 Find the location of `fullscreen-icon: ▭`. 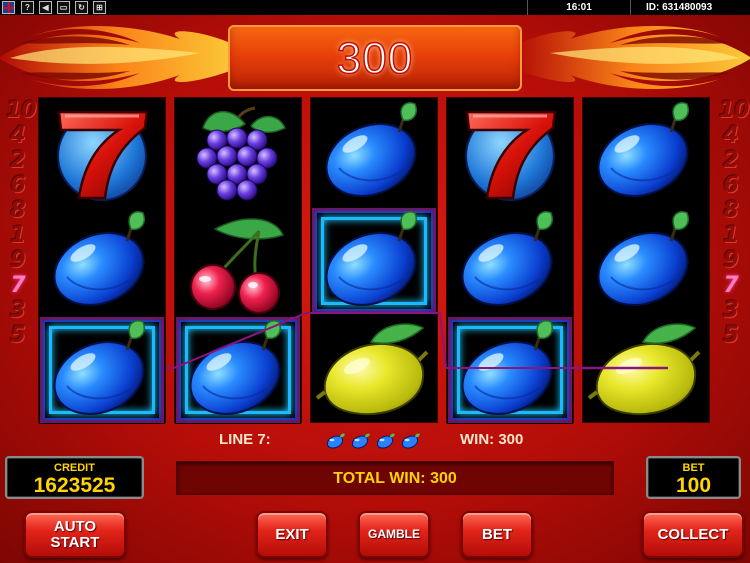

fullscreen-icon: ▭ is located at coordinates (63, 7).